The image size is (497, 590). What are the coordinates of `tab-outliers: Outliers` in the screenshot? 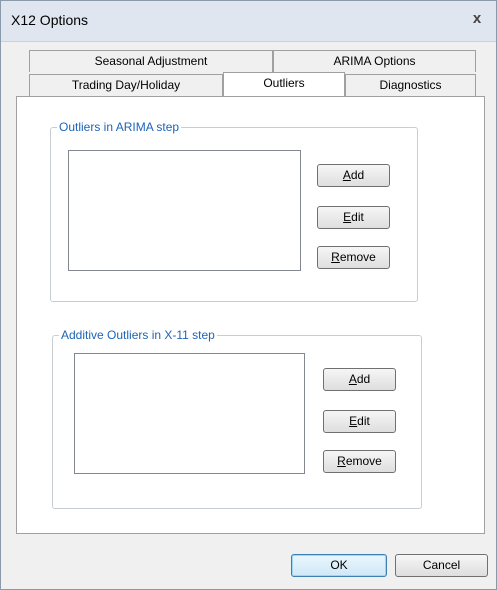 It's located at (284, 84).